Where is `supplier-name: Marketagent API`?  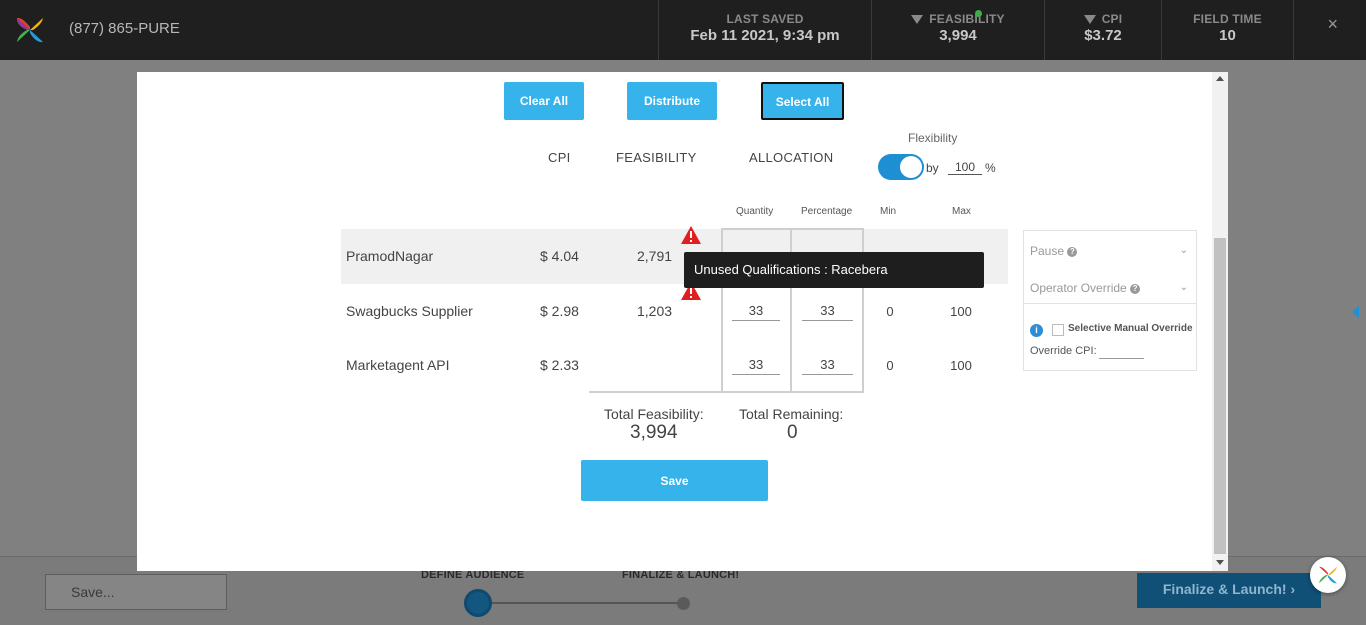 supplier-name: Marketagent API is located at coordinates (398, 365).